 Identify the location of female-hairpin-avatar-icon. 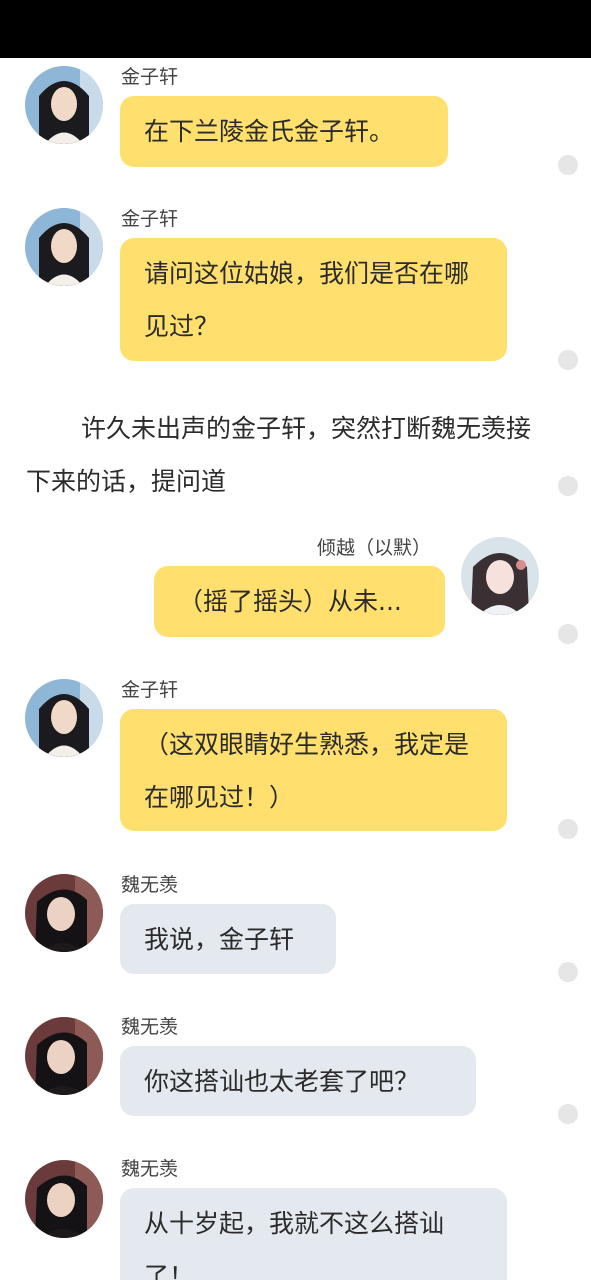
(500, 576).